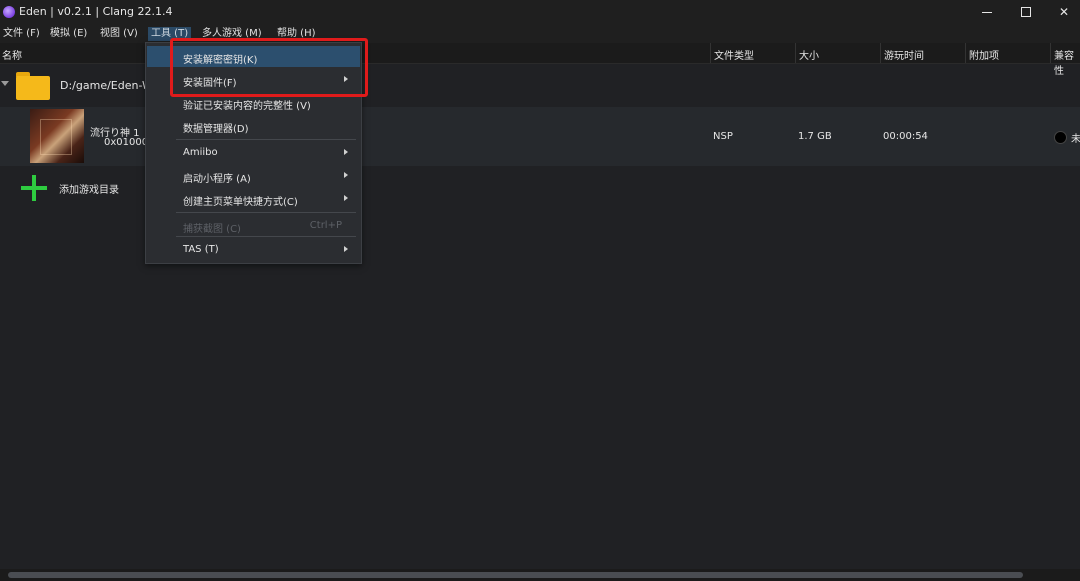 The image size is (1080, 581). I want to click on close-button: ✕, so click(1063, 12).